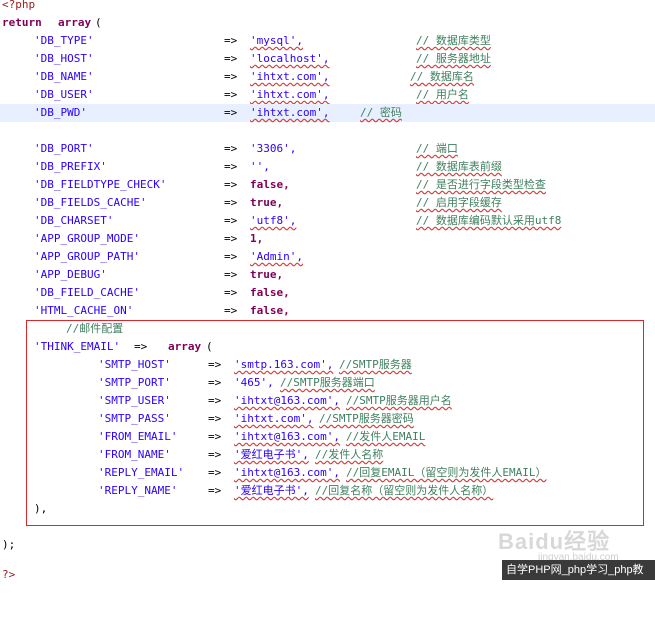 This screenshot has width=655, height=620. Describe the element at coordinates (134, 400) in the screenshot. I see `mail-config-key: 'SMTP_USER'` at that location.